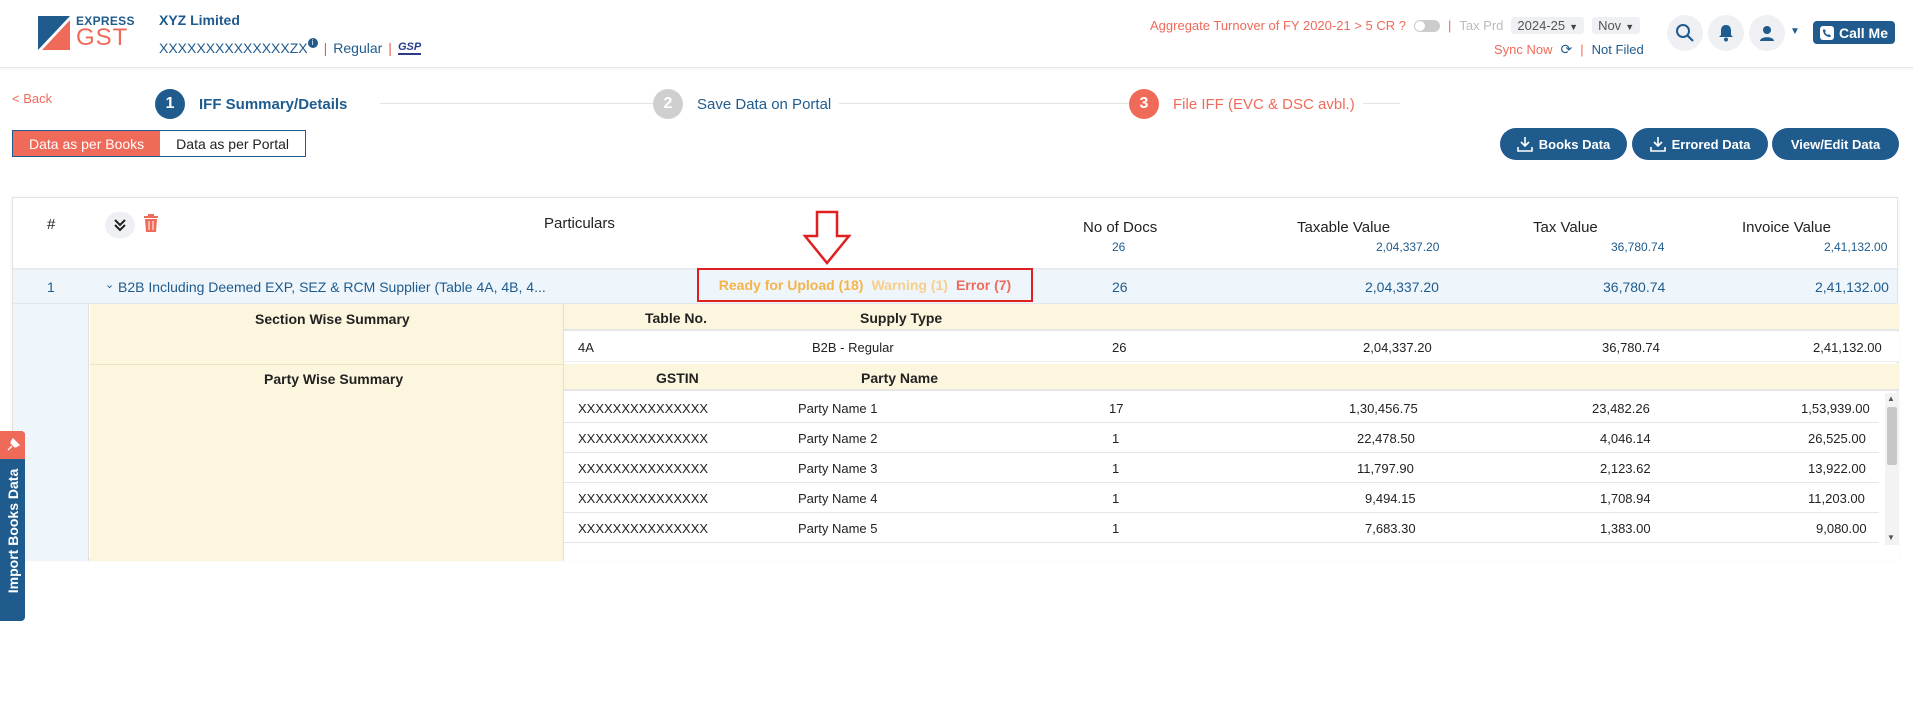 This screenshot has width=1913, height=711. Describe the element at coordinates (102, 37) in the screenshot. I see `brand-main-text: GST` at that location.